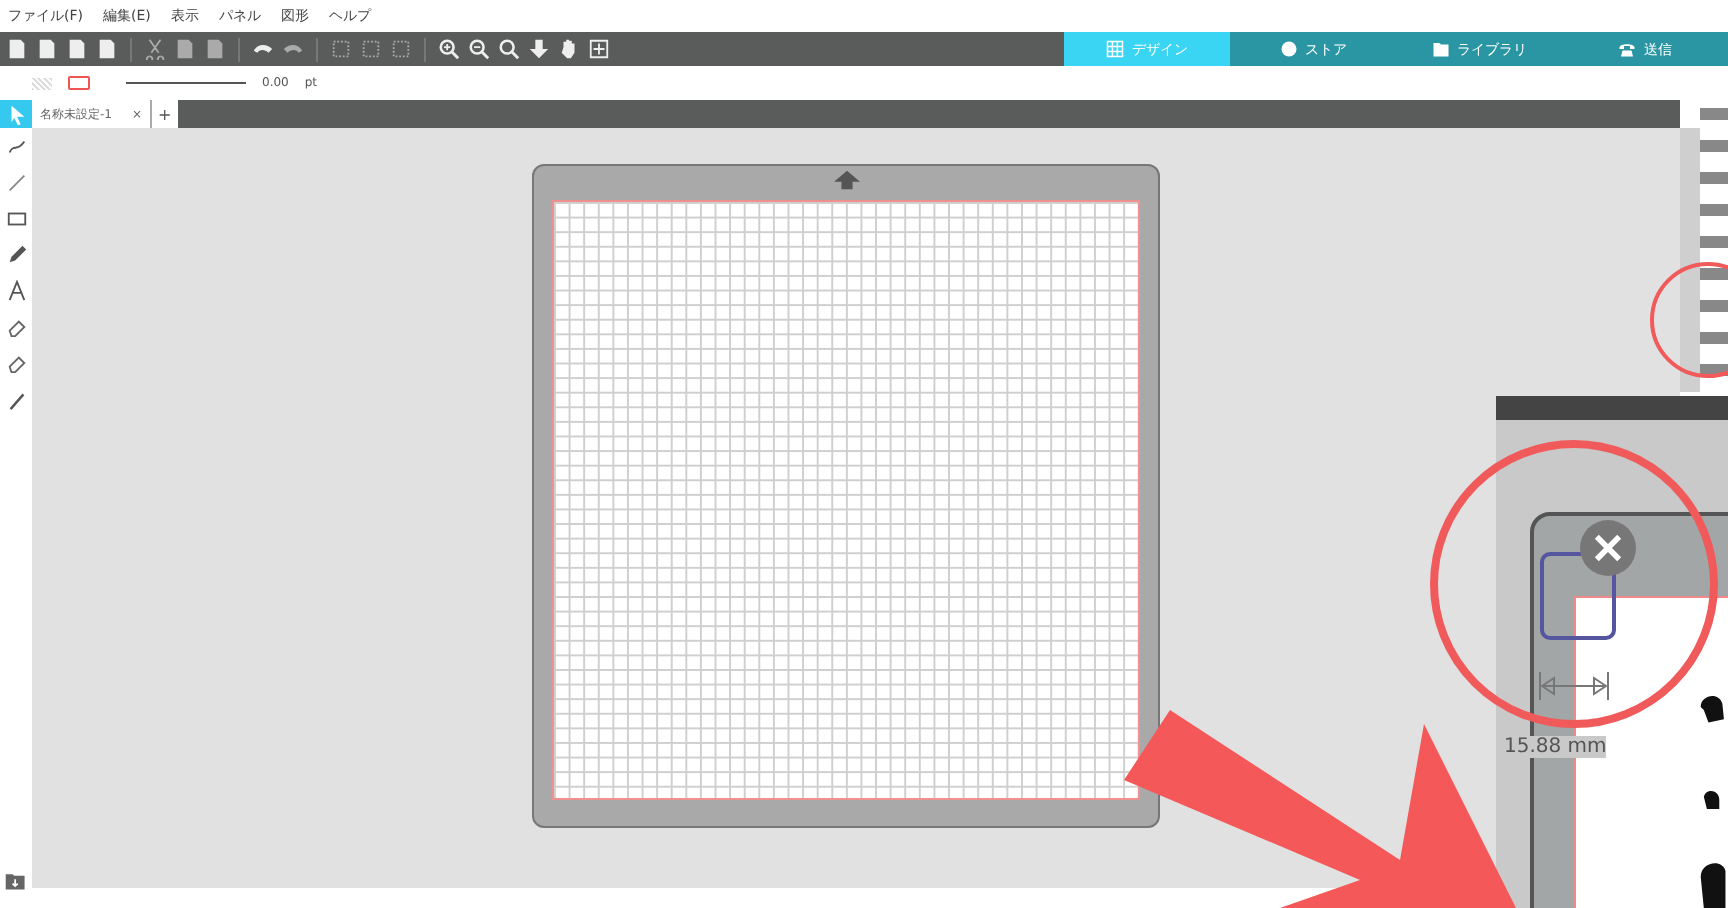 The height and width of the screenshot is (908, 1728). Describe the element at coordinates (155, 49) in the screenshot. I see `scissors-icon` at that location.